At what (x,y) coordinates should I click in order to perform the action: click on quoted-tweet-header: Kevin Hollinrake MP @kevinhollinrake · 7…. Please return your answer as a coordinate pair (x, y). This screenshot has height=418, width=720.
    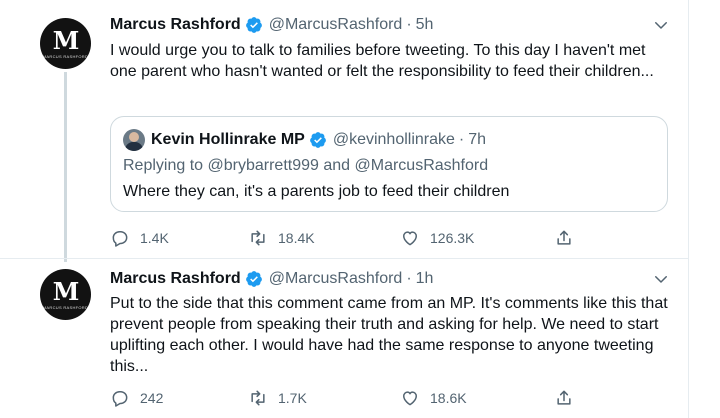
    Looking at the image, I should click on (318, 140).